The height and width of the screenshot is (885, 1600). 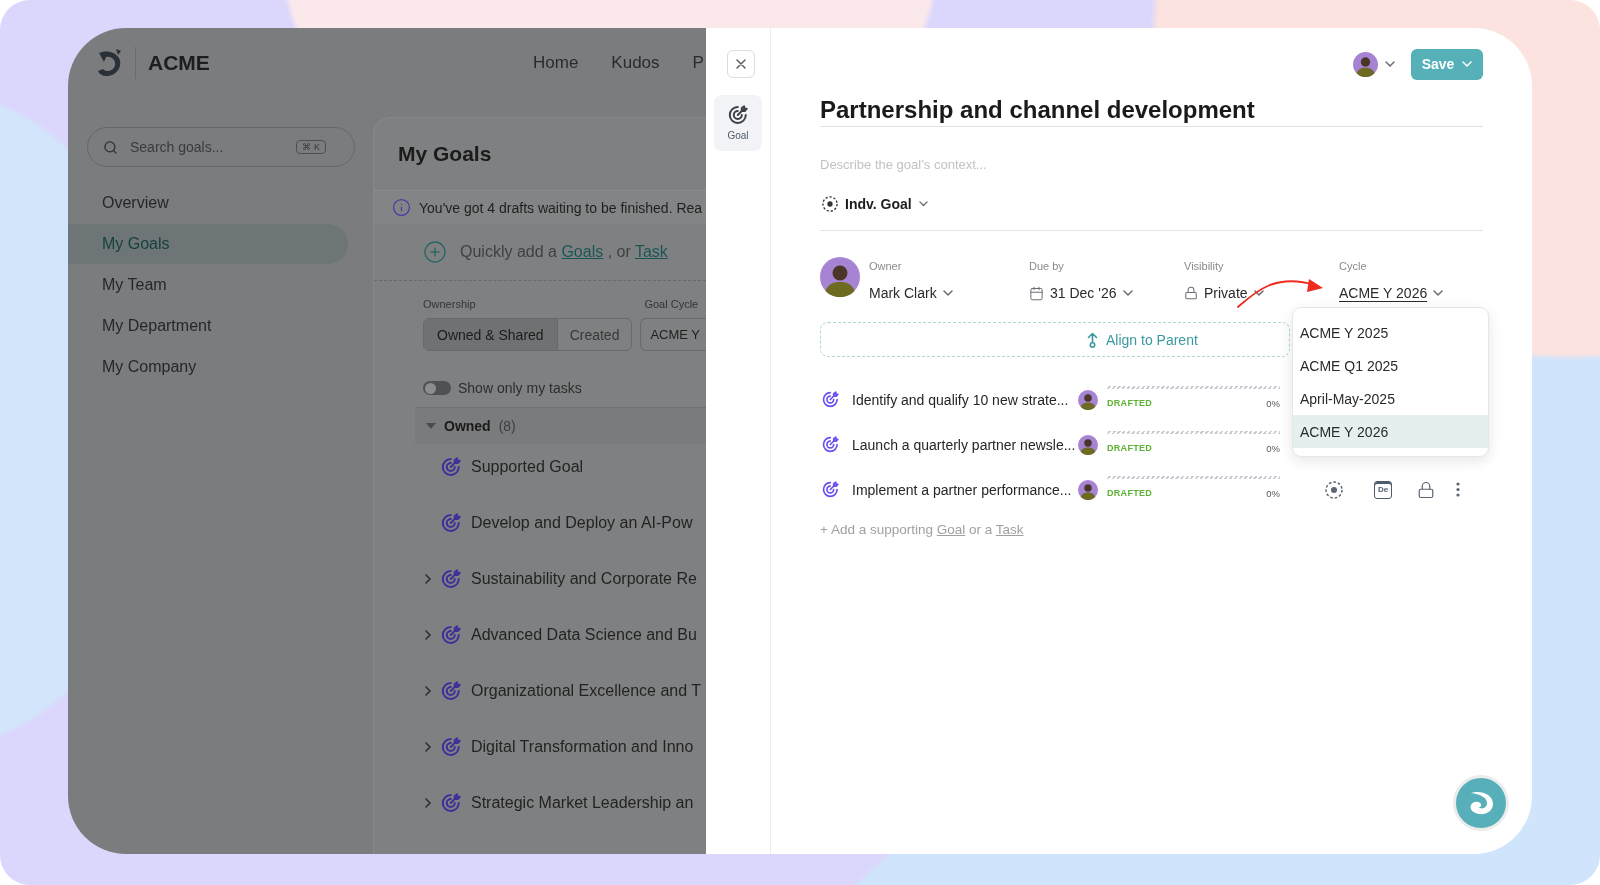 I want to click on field-label: Cycle, so click(x=1353, y=266).